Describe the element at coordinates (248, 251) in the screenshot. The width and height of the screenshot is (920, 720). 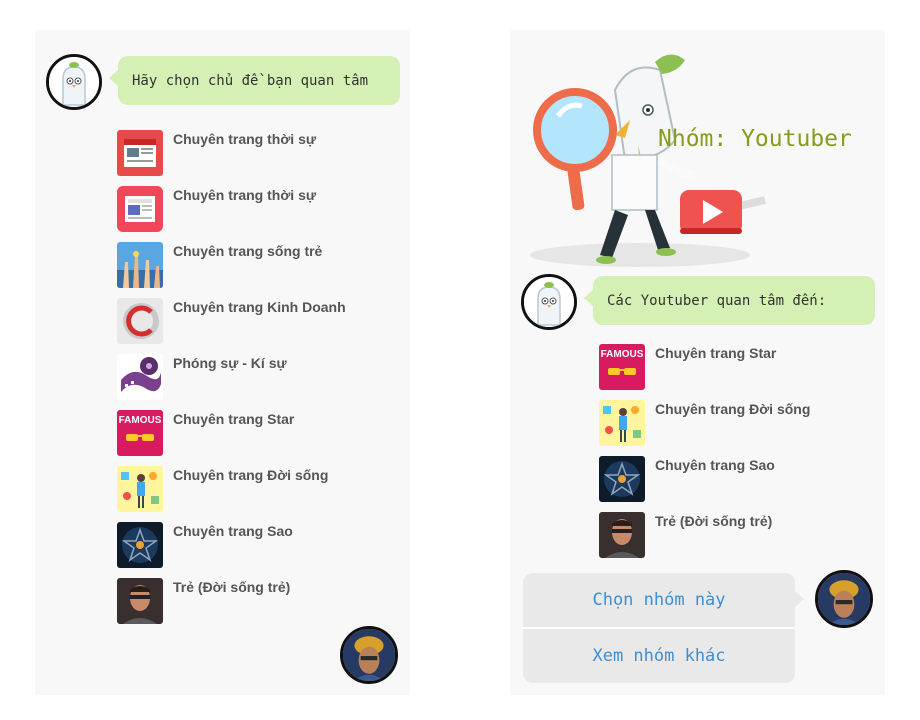
I see `topic-label: Chuyên trang sống trẻ` at that location.